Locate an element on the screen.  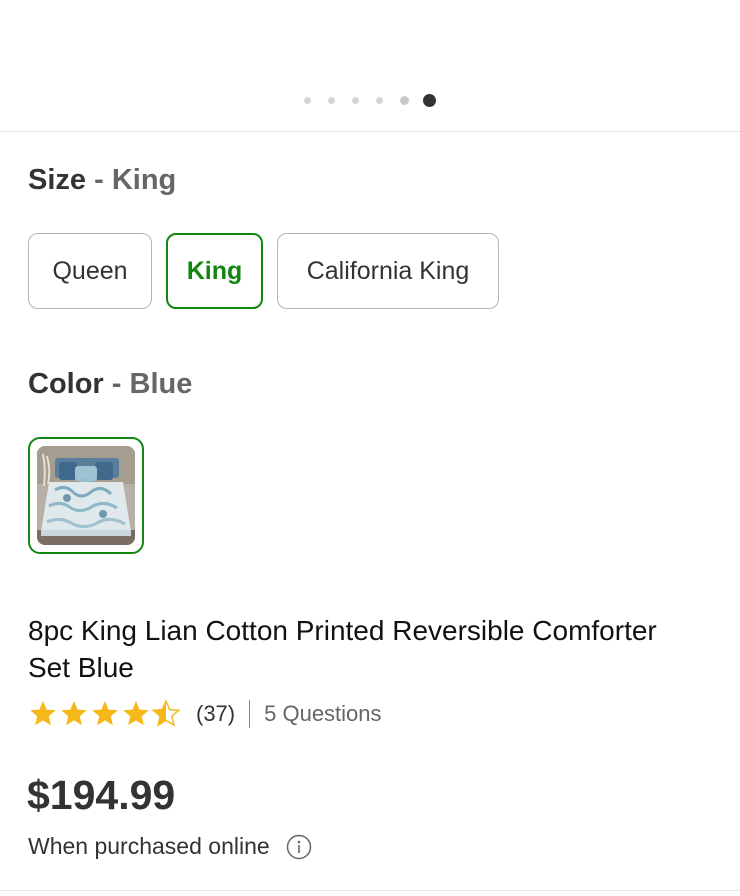
size-option-king: King is located at coordinates (214, 271).